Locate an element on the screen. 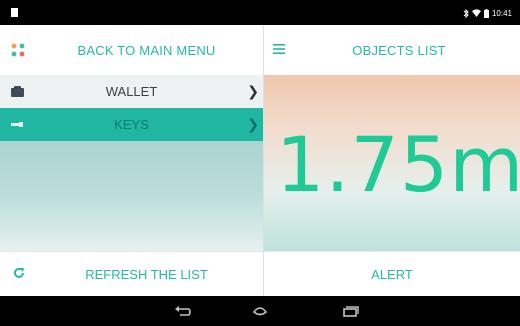 Image resolution: width=520 pixels, height=326 pixels. alert-button: ALERT is located at coordinates (392, 273).